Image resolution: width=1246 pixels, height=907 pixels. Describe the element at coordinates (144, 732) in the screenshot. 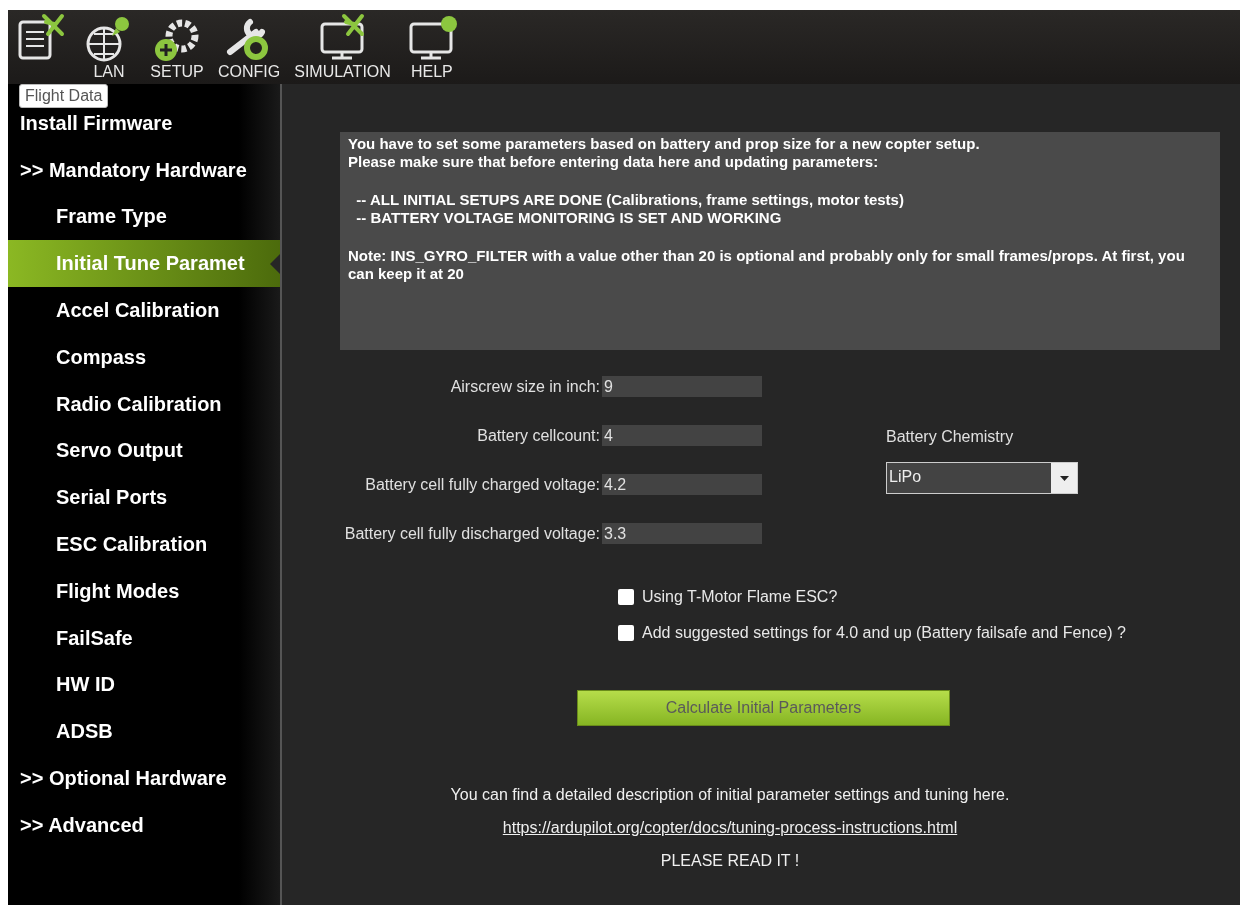

I see `sidebar-item: ADSB` at that location.